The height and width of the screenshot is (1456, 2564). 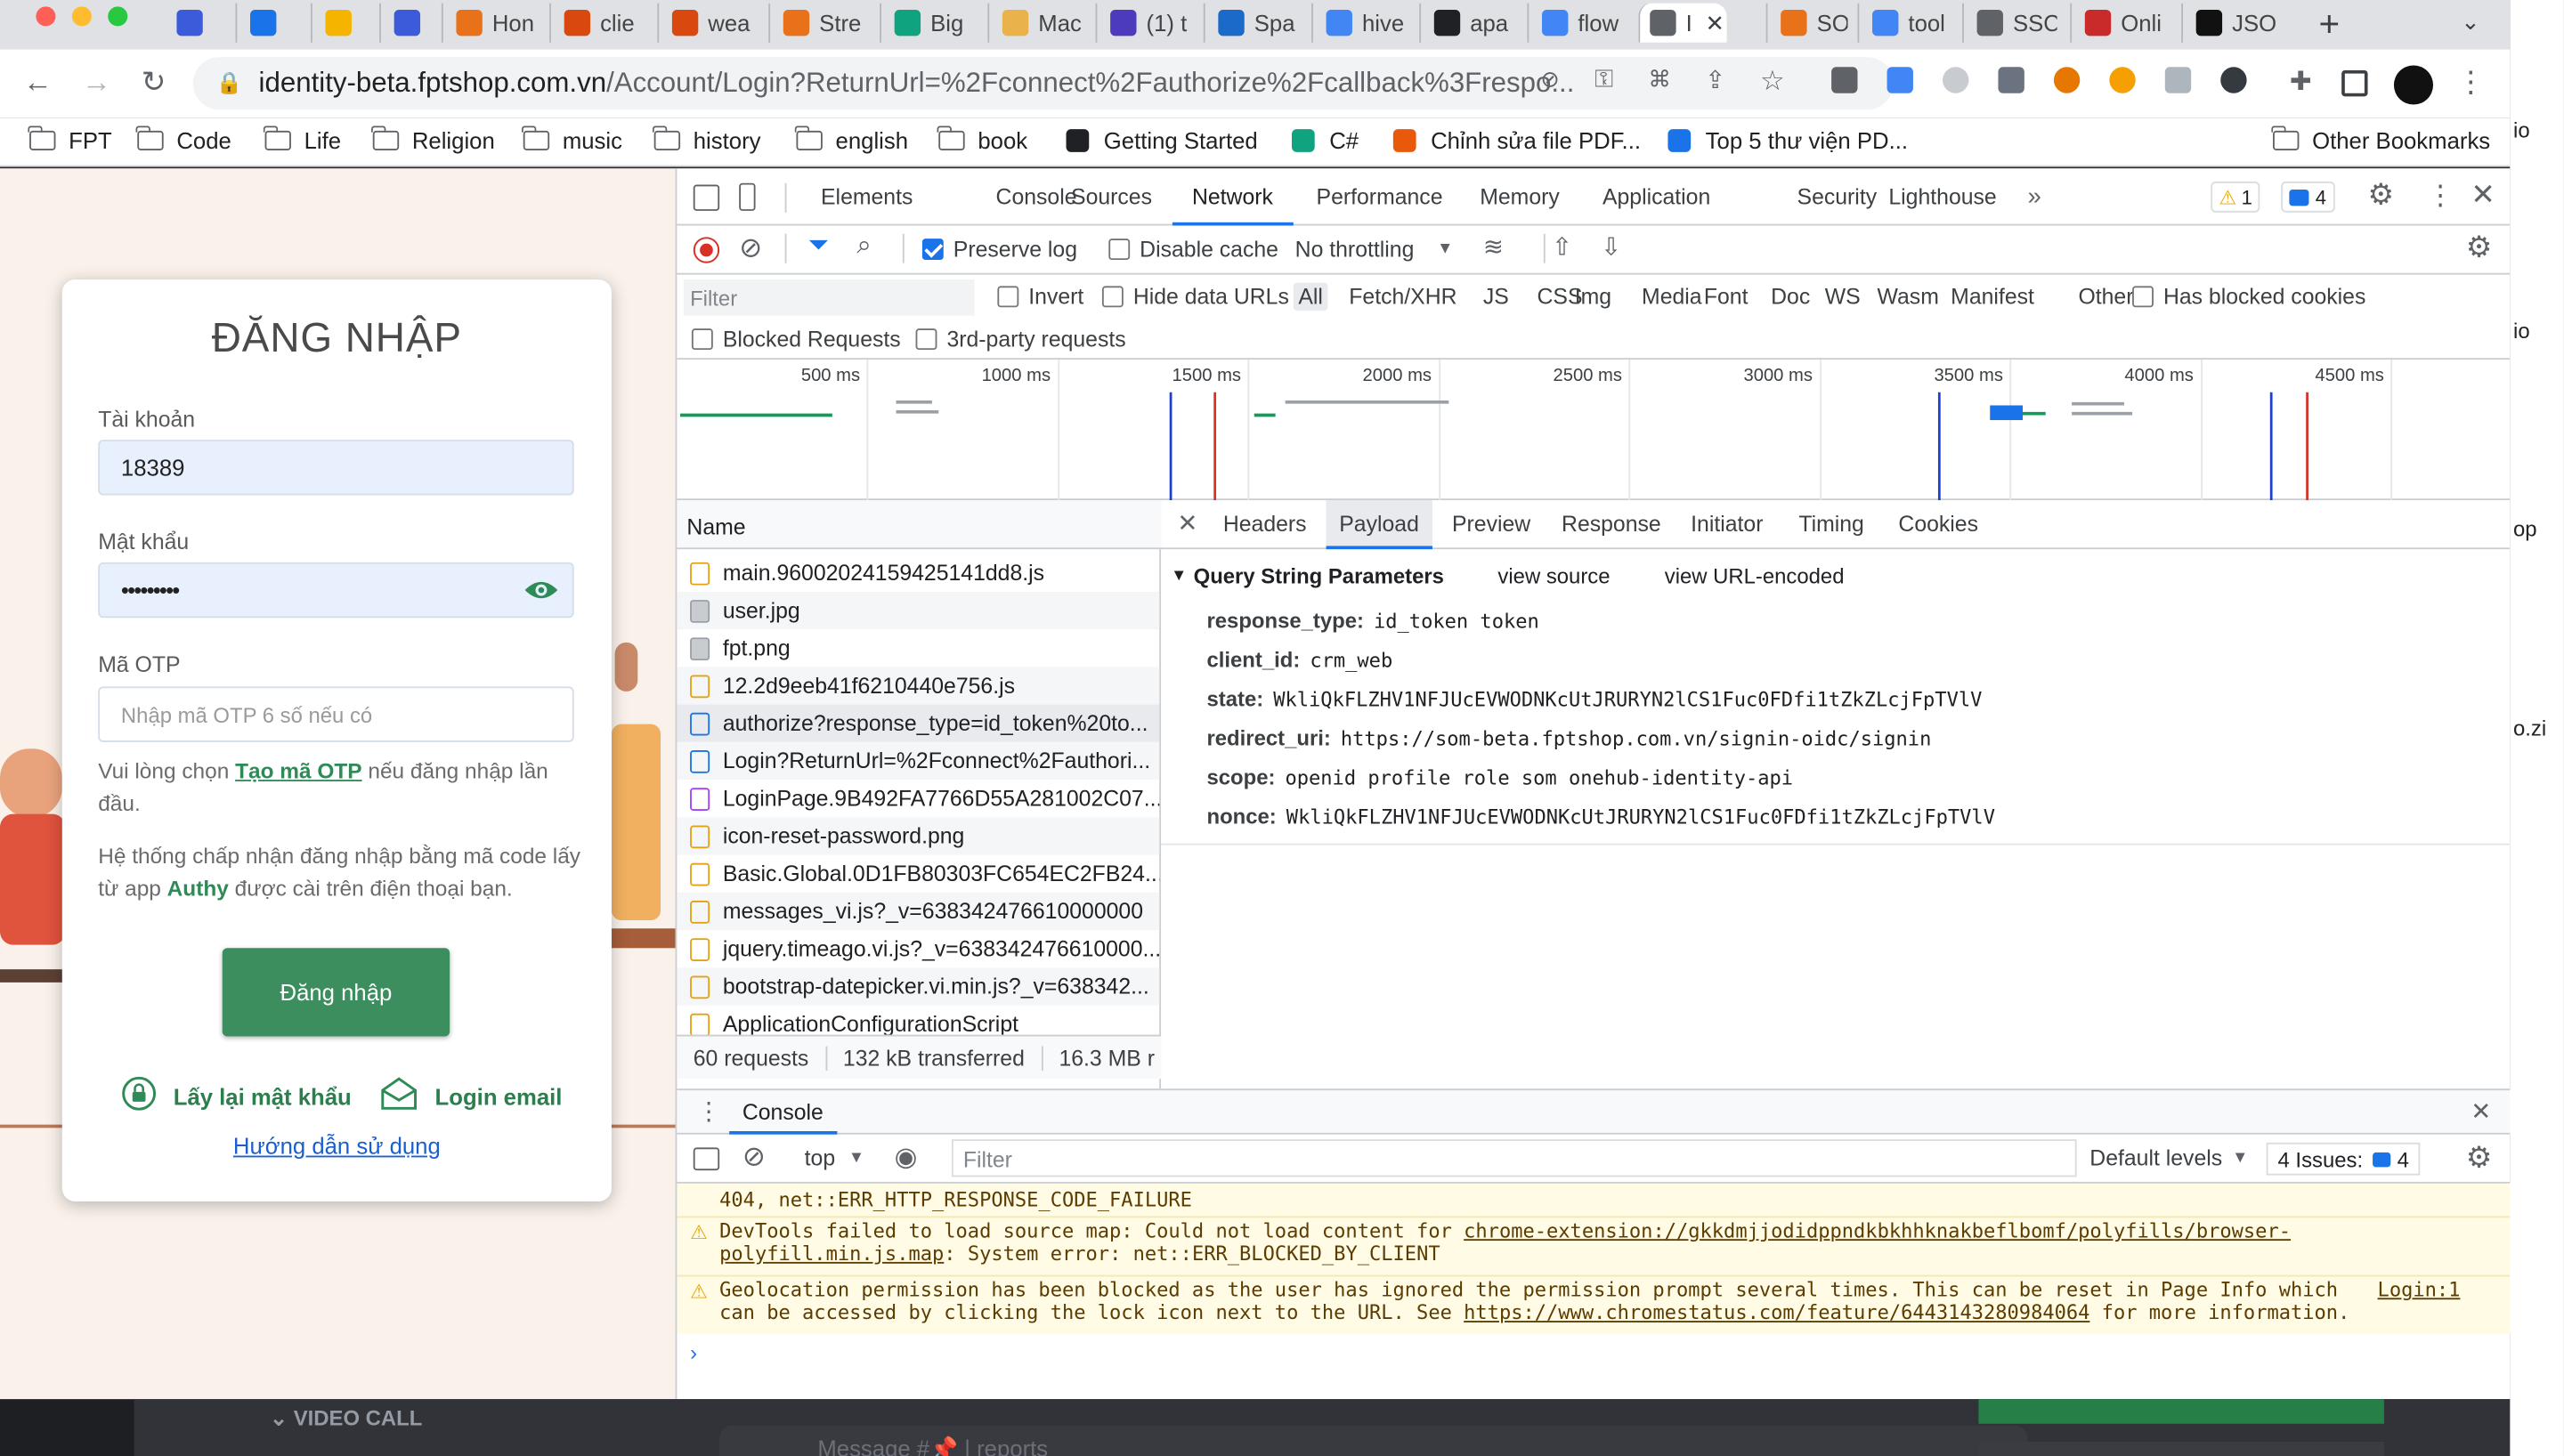 What do you see at coordinates (906, 1157) in the screenshot?
I see `live-expression-eye-icon: ◉` at bounding box center [906, 1157].